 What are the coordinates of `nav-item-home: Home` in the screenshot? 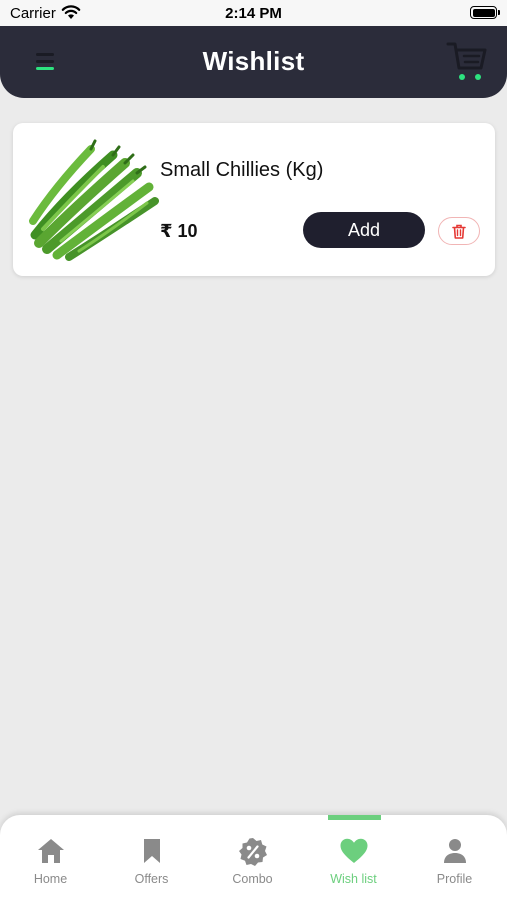 It's located at (50, 857).